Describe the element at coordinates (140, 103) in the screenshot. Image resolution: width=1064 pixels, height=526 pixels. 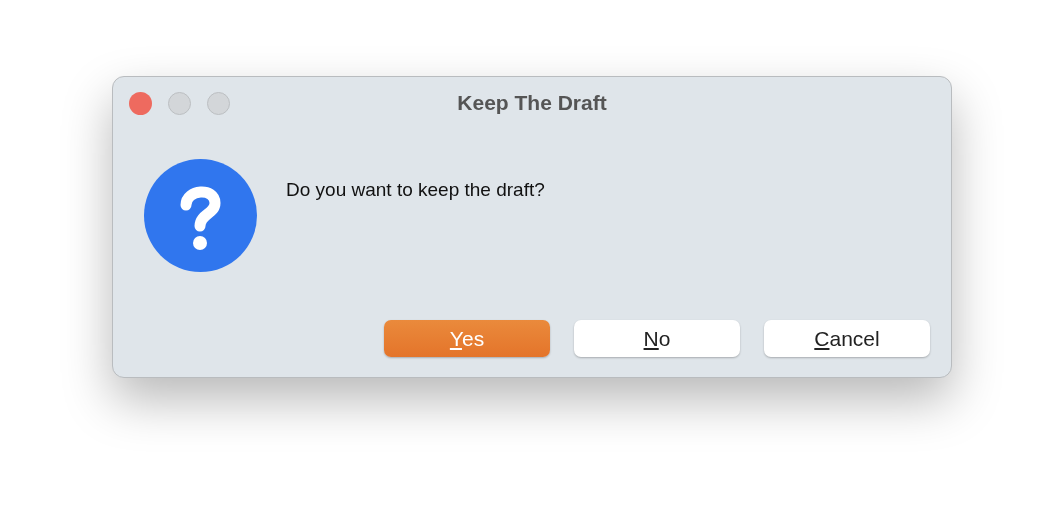
I see `close-button` at that location.